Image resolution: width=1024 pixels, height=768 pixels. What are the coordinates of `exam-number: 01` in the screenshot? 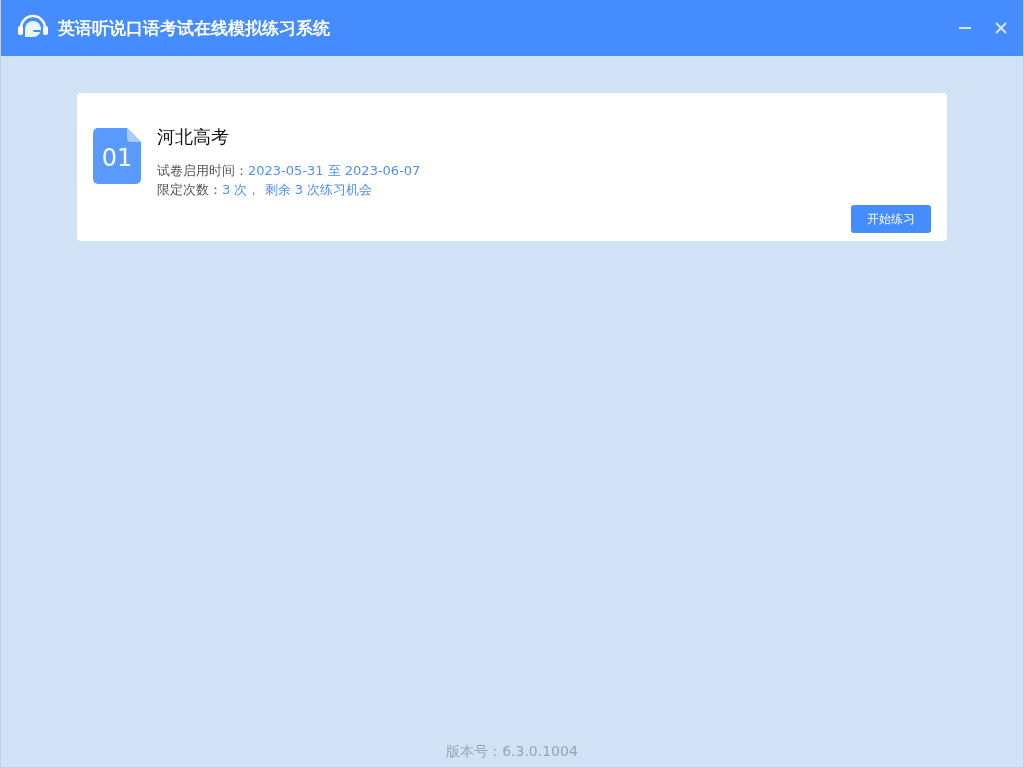 It's located at (117, 158).